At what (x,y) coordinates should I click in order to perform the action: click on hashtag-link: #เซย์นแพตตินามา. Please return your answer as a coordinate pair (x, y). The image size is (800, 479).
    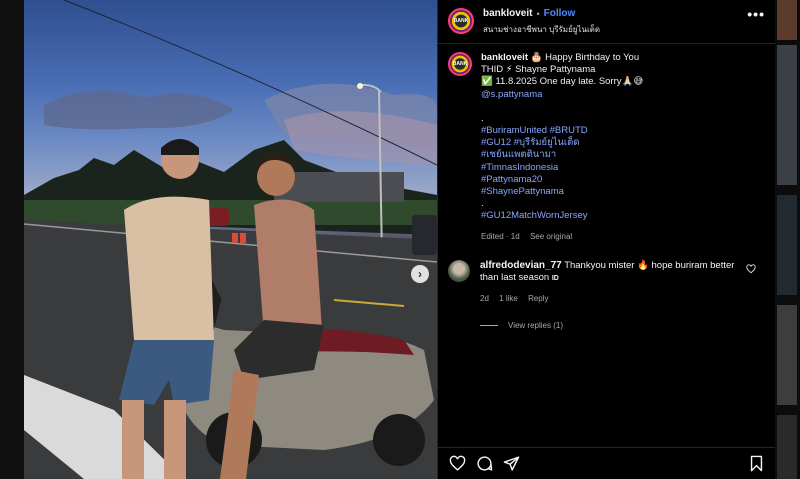
    Looking at the image, I should click on (623, 155).